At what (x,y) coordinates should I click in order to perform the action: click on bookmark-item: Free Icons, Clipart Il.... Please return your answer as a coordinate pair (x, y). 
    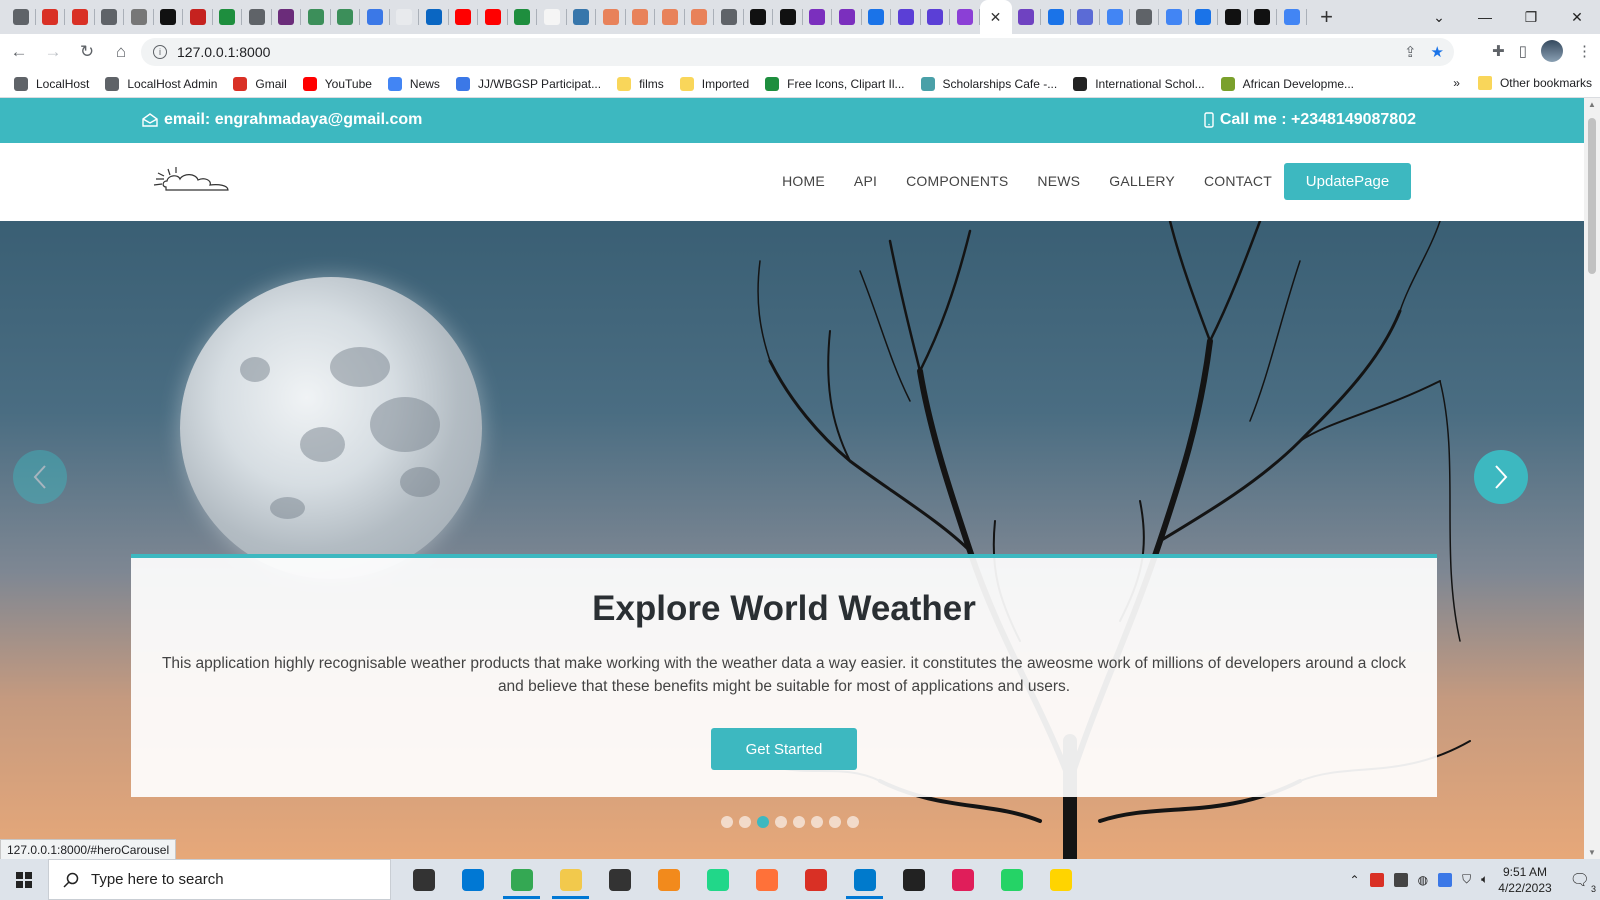
    Looking at the image, I should click on (835, 83).